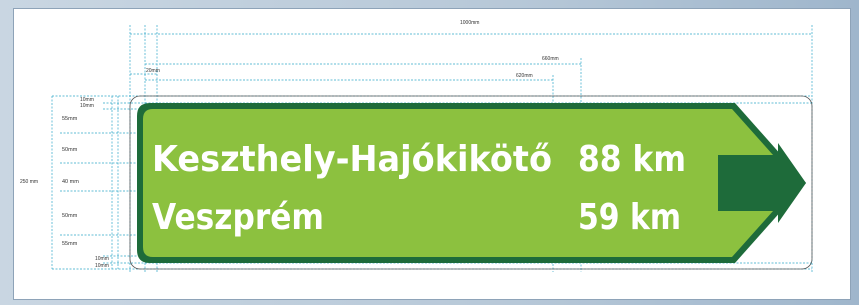 The height and width of the screenshot is (305, 859). I want to click on dim-total-height: 250 mm, so click(29, 182).